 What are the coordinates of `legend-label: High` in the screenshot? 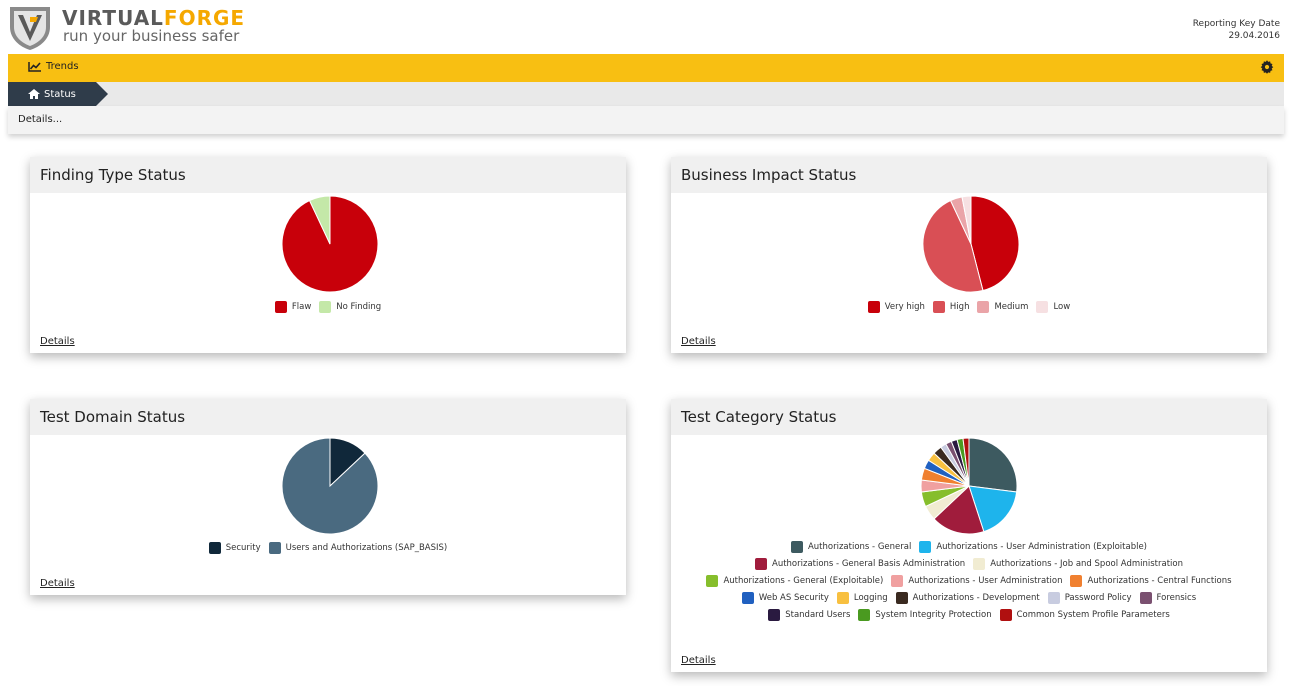 It's located at (959, 307).